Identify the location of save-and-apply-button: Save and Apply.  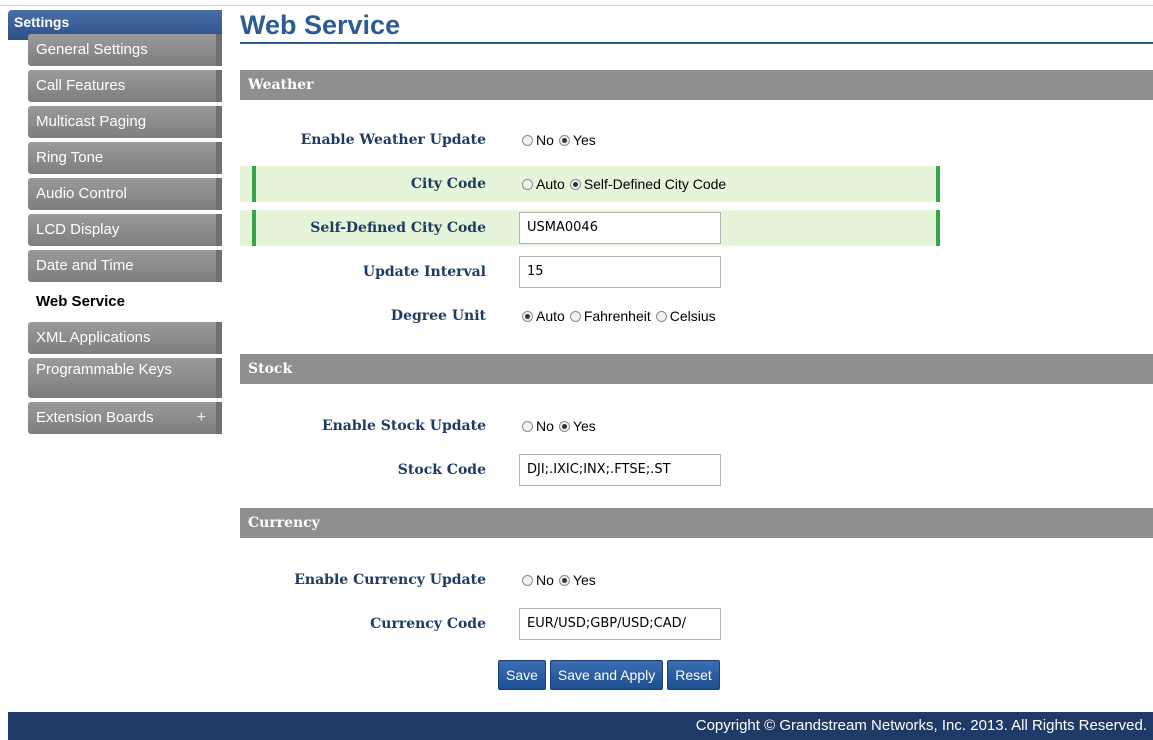
(606, 675).